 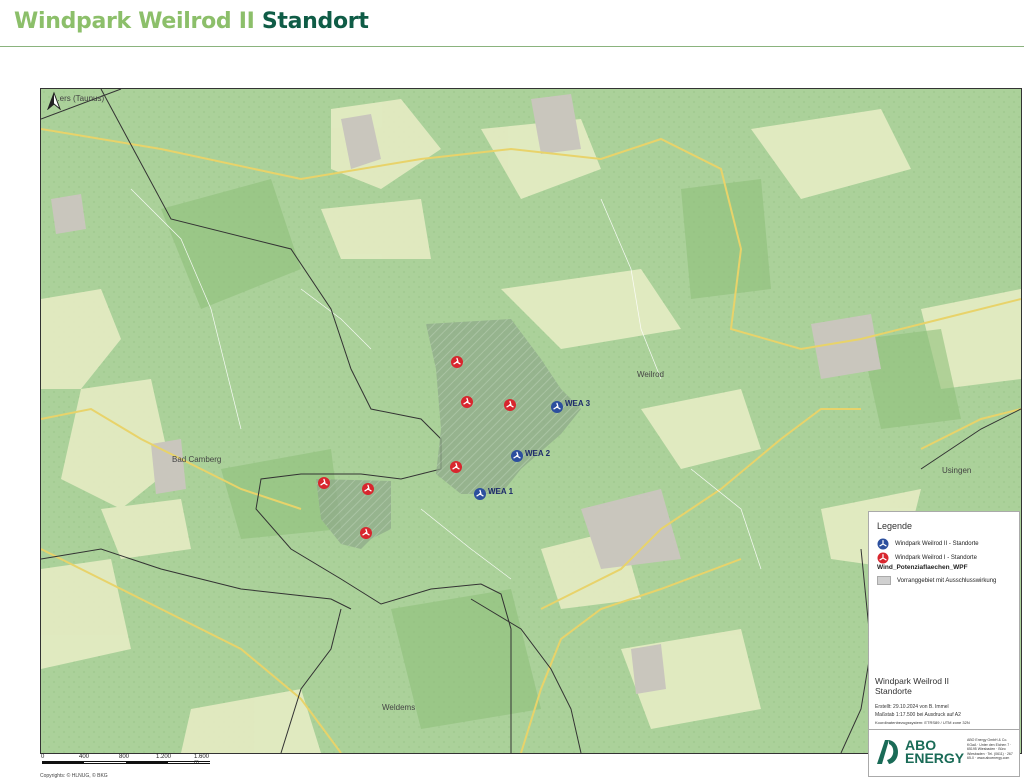 What do you see at coordinates (883, 544) in the screenshot?
I see `turbine-blue-icon` at bounding box center [883, 544].